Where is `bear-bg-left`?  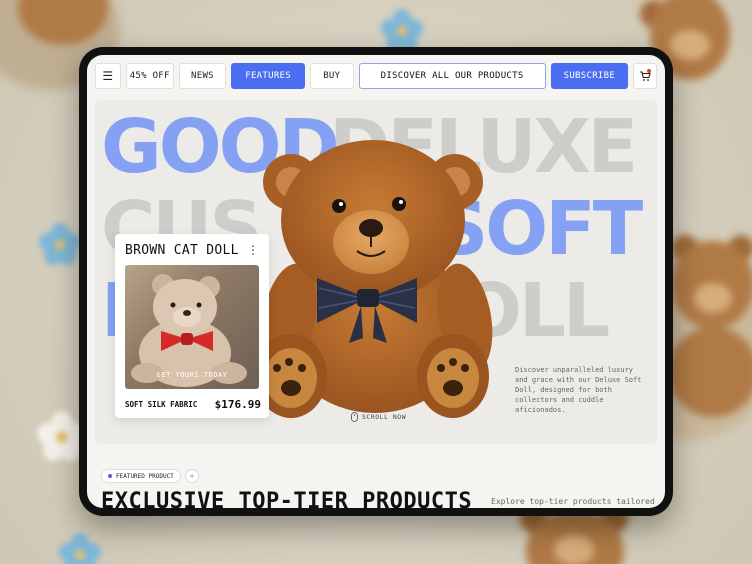
bear-bg-left is located at coordinates (63, 25).